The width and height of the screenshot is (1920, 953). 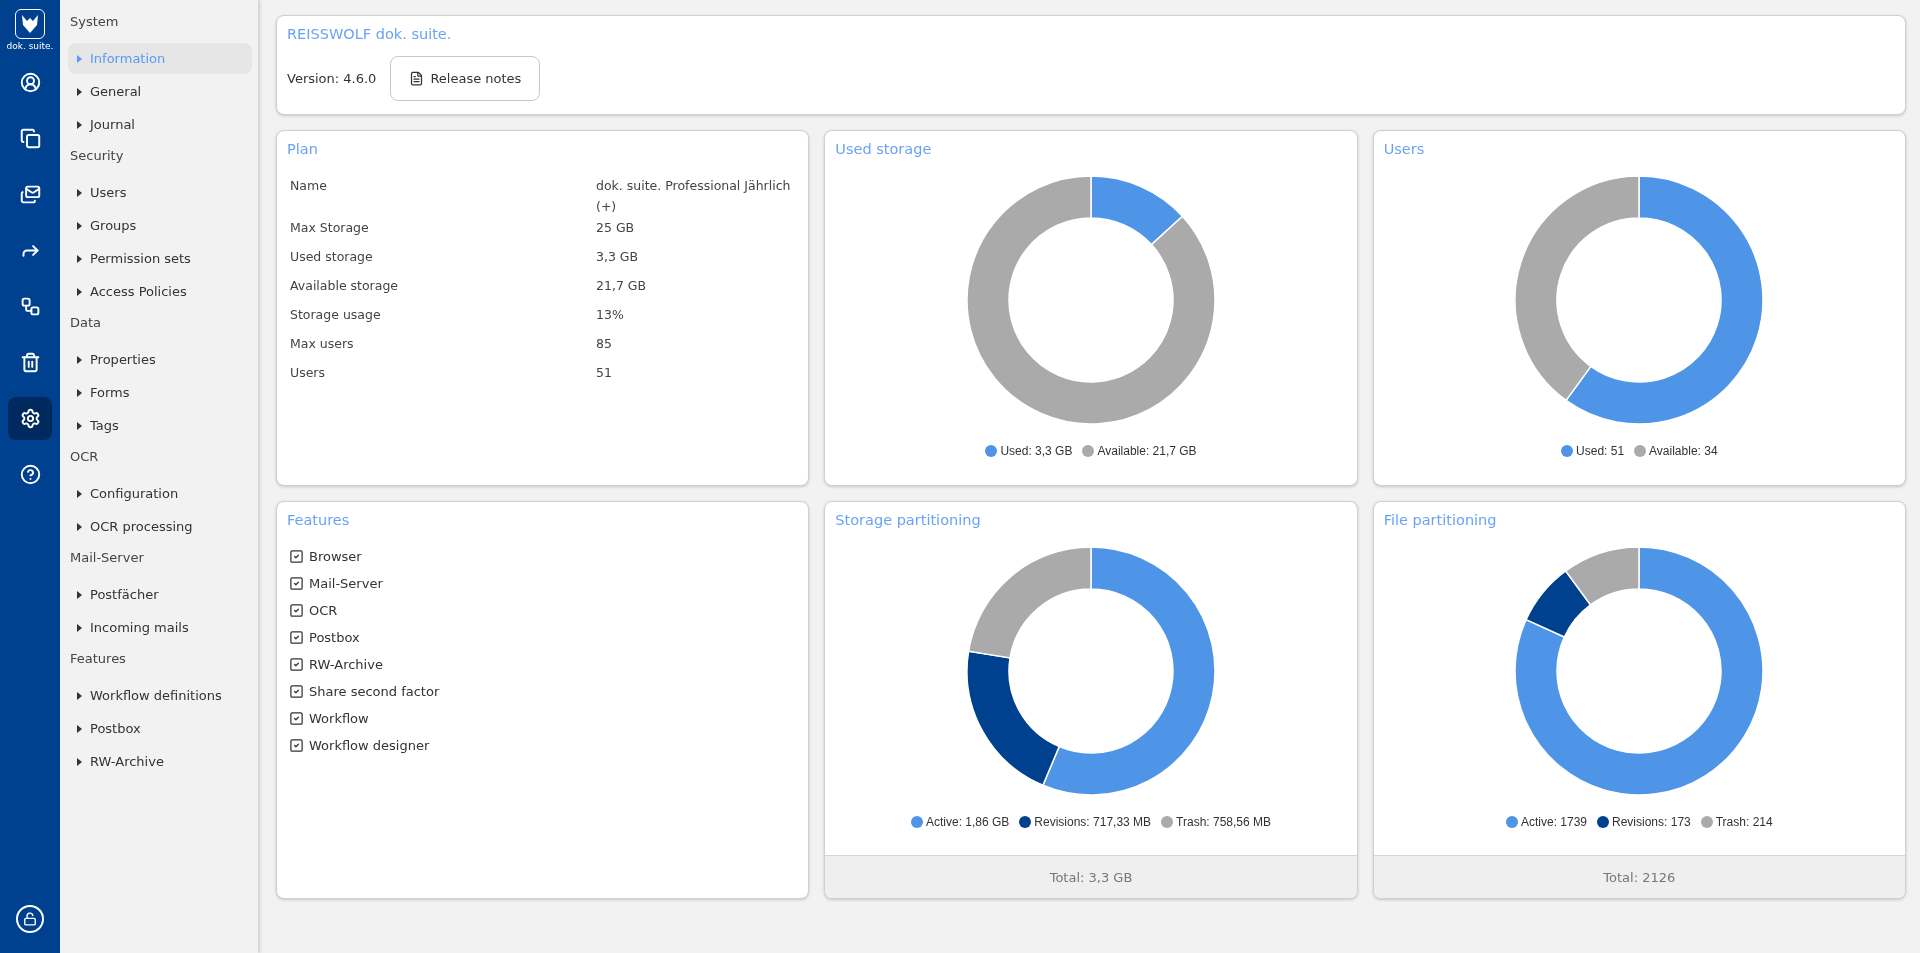 What do you see at coordinates (318, 519) in the screenshot?
I see `card-title: Features` at bounding box center [318, 519].